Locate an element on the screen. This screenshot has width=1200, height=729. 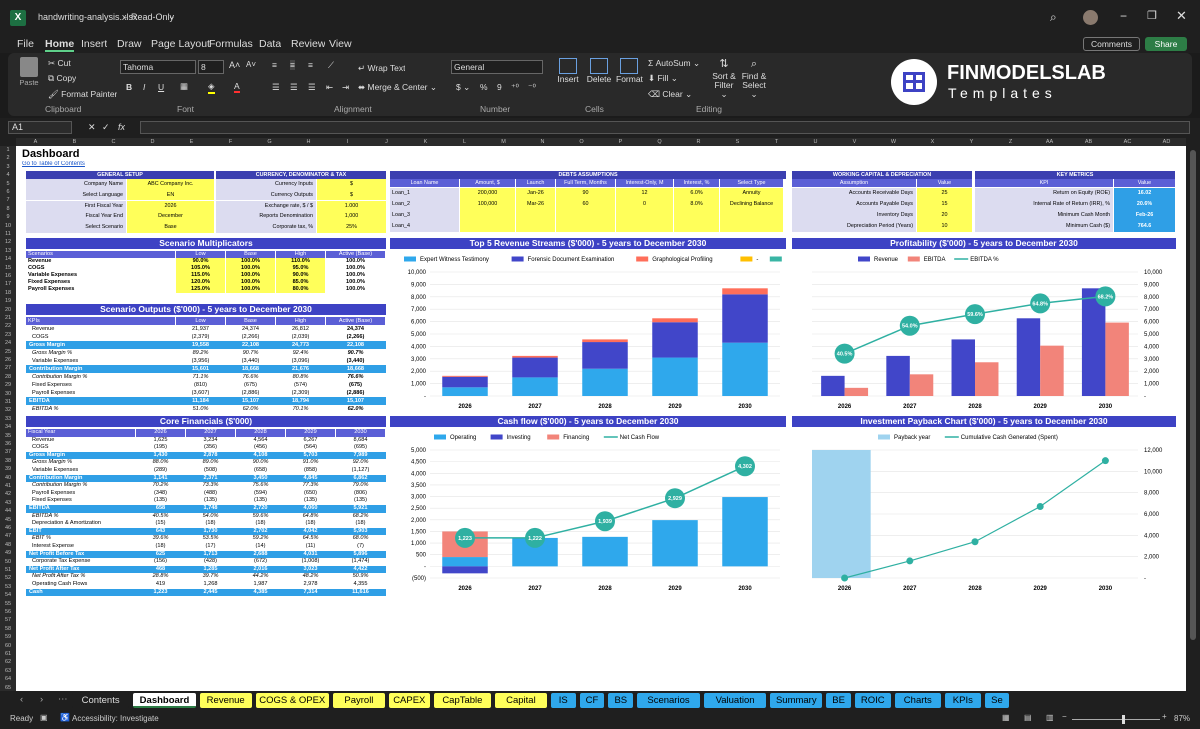
zoom-in-icon: + is located at coordinates (1164, 716).